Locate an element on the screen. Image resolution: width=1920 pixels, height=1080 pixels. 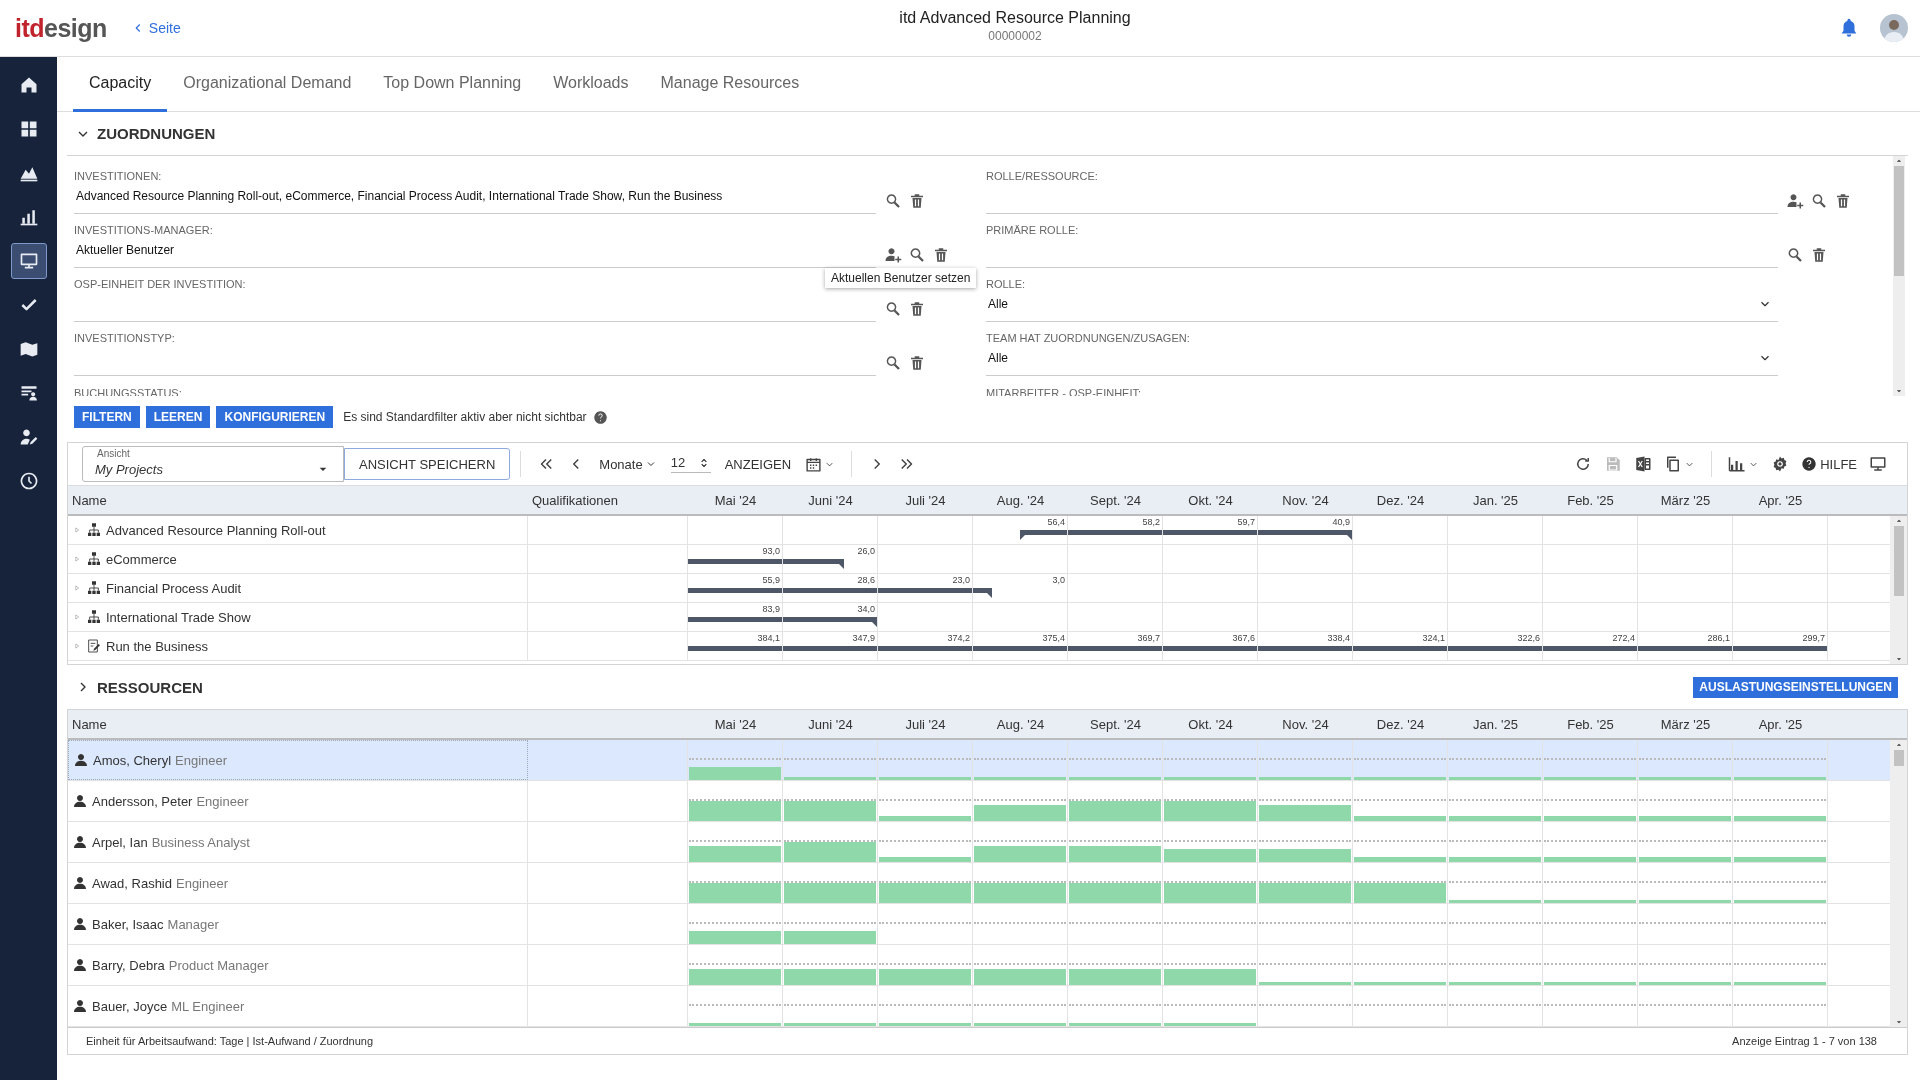
field-label: ROLLE/RESSOURCE: is located at coordinates (1042, 176).